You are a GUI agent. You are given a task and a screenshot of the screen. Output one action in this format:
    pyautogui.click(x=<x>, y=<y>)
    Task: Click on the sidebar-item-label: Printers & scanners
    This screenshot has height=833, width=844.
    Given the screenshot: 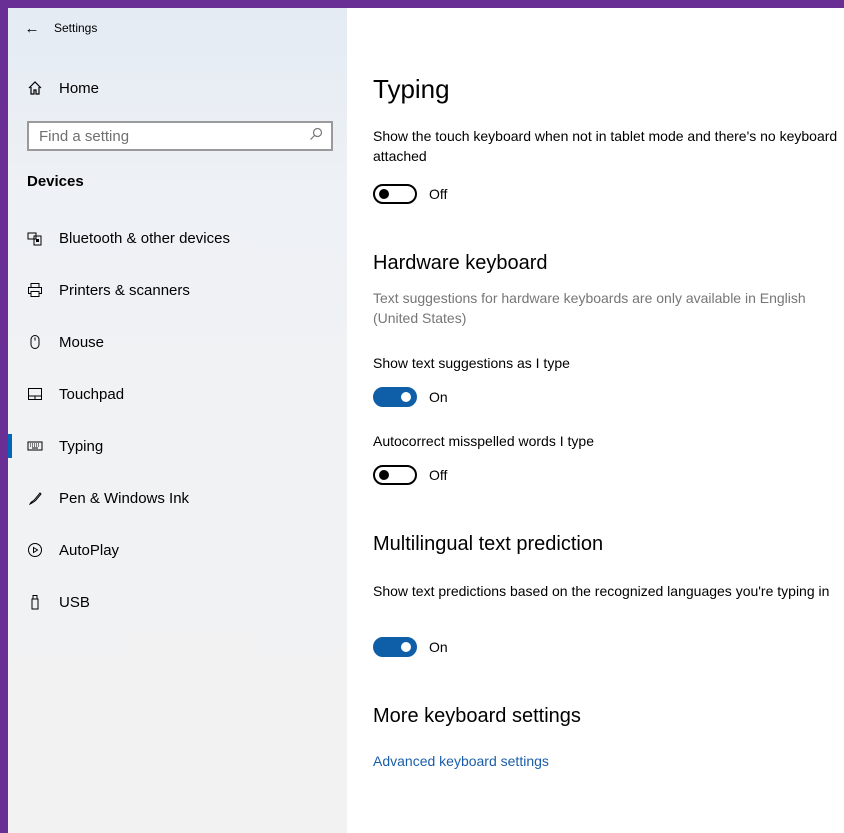 What is the action you would take?
    pyautogui.click(x=124, y=290)
    